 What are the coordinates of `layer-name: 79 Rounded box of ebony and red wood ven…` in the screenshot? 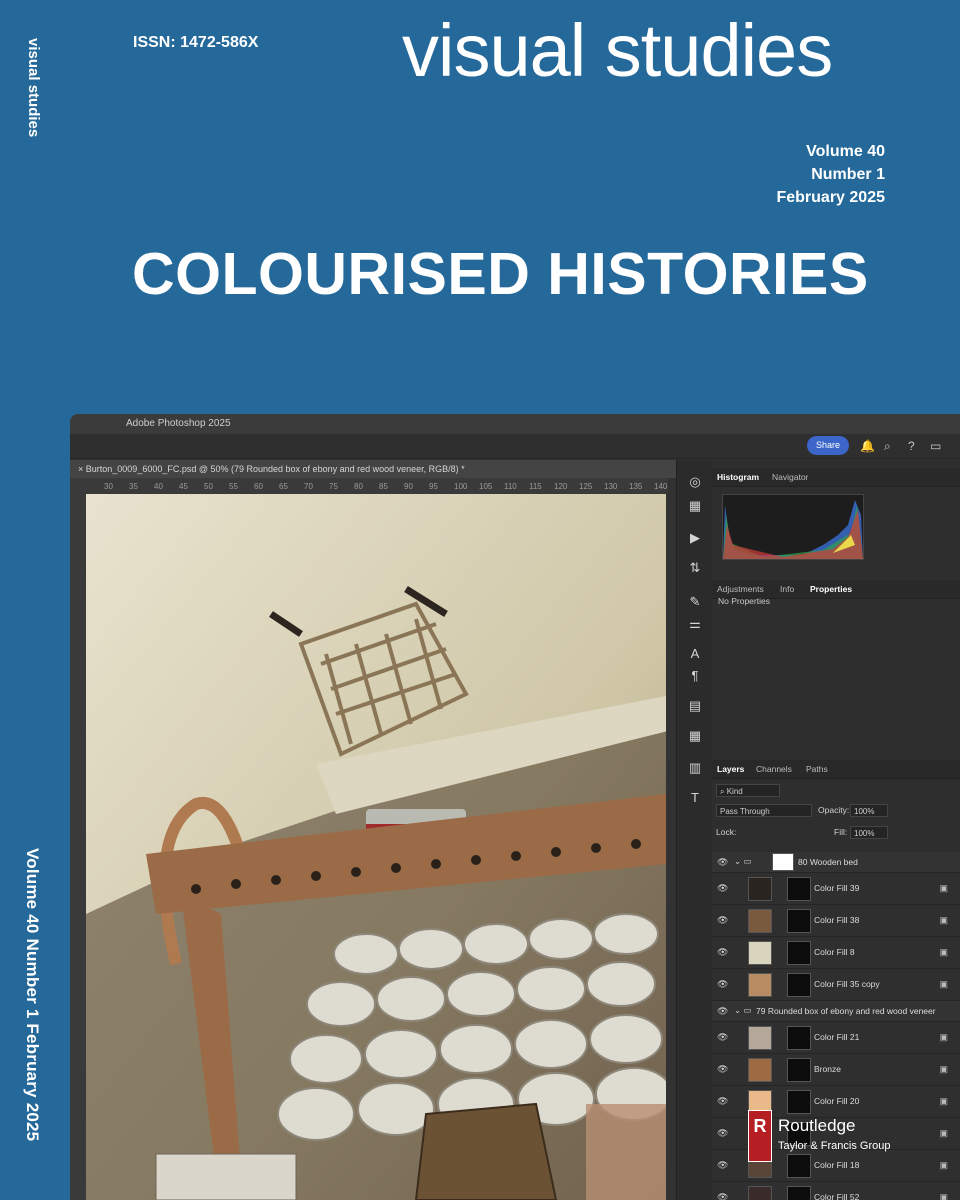 It's located at (846, 1011).